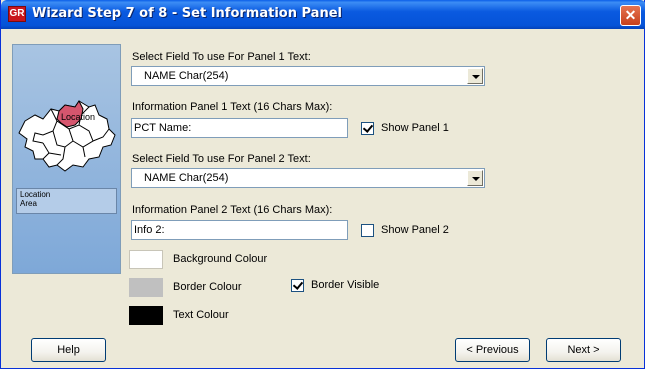  What do you see at coordinates (367, 230) in the screenshot?
I see `show-panel2-checkbox` at bounding box center [367, 230].